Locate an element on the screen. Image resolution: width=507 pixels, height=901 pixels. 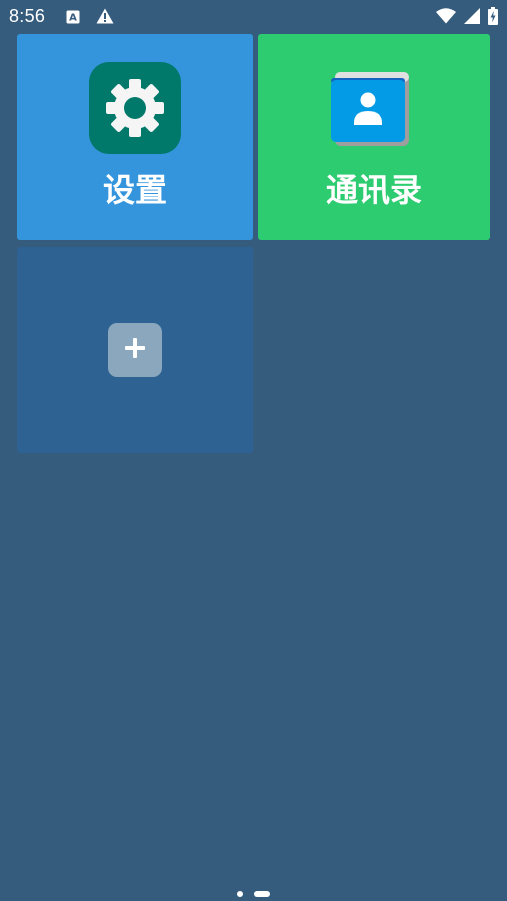
page-dot-2-current is located at coordinates (262, 894).